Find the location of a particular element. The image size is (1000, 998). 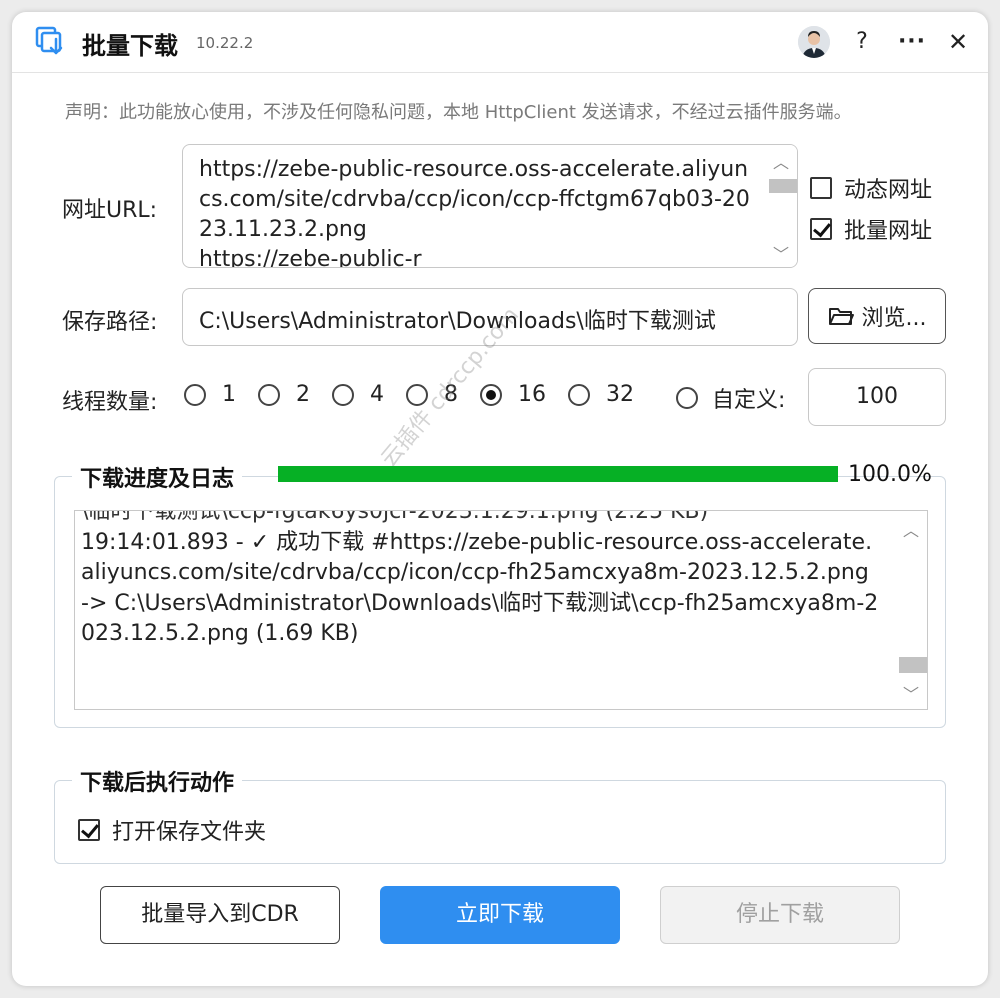

open-folder-checkbox: 打开保存文件夹 is located at coordinates (172, 830).